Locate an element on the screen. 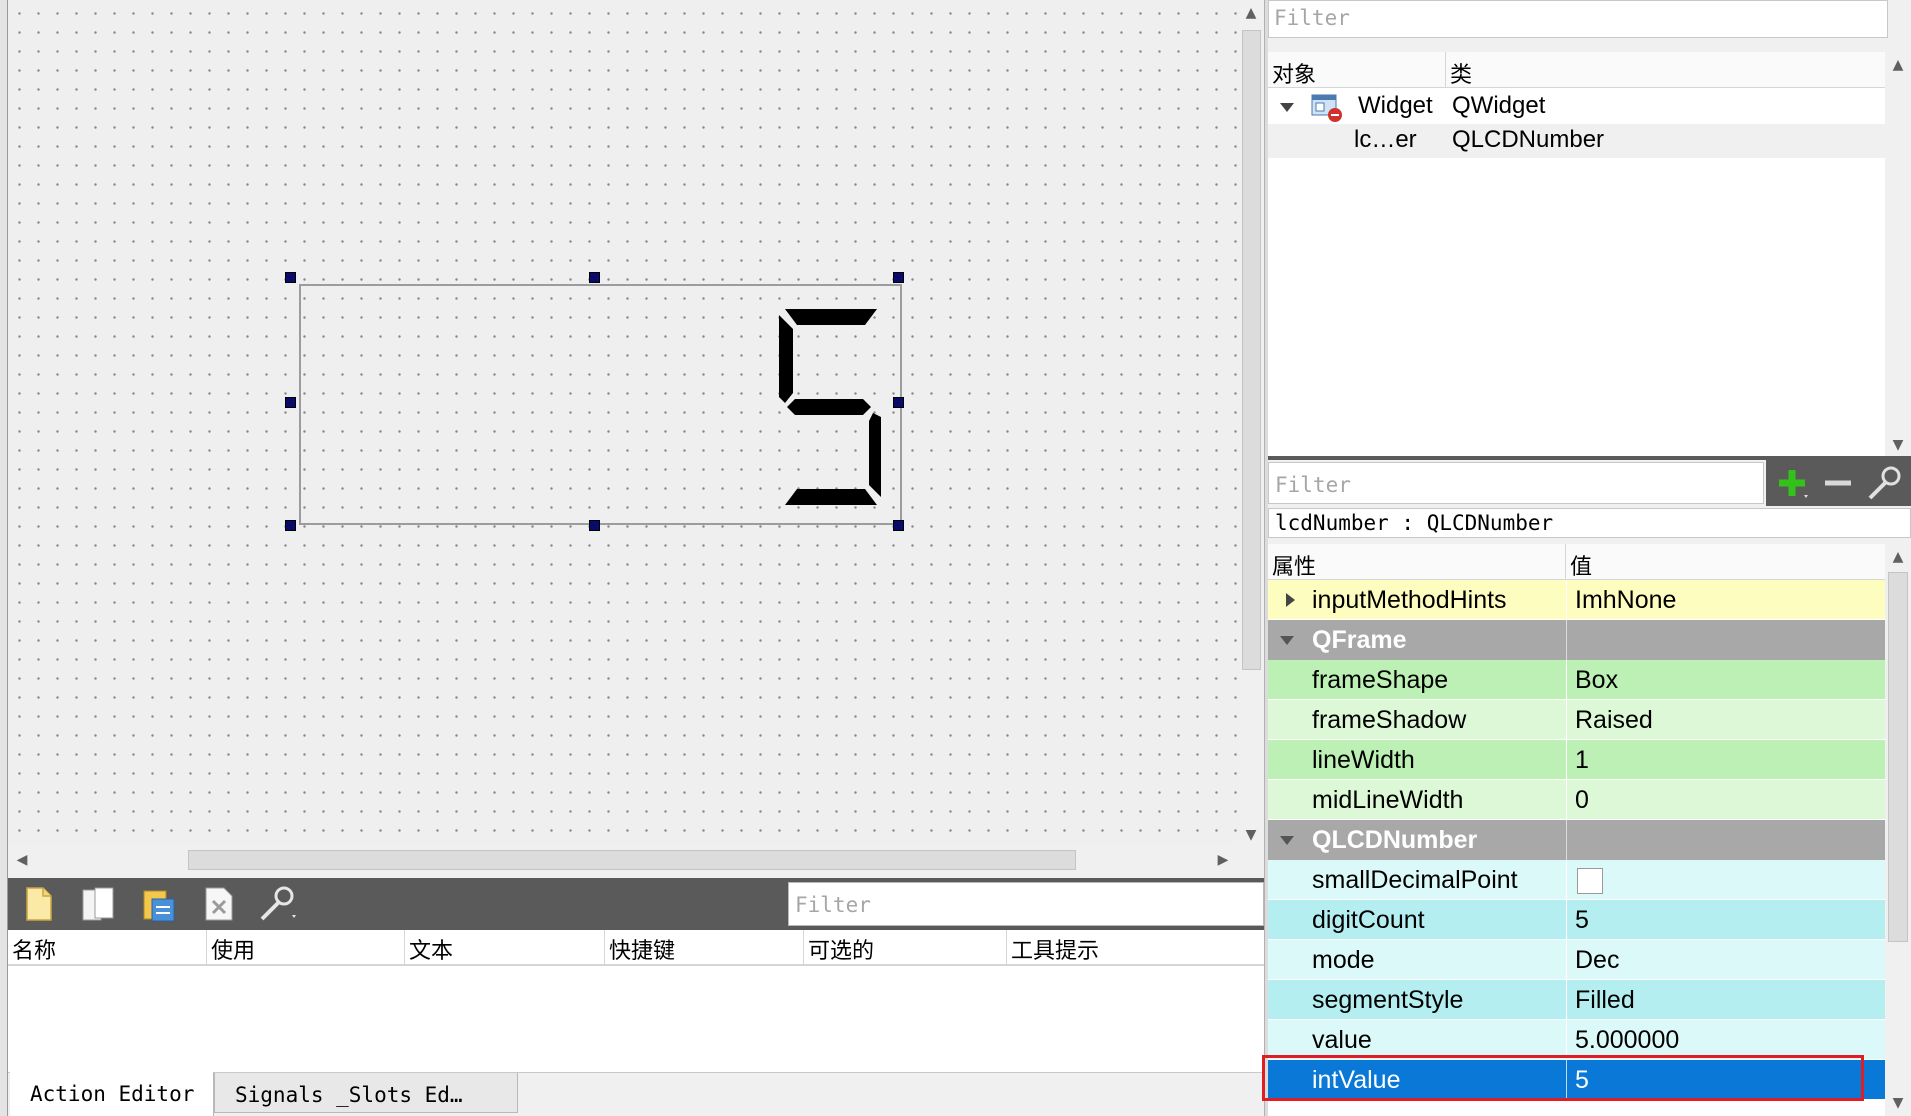 The image size is (1911, 1116). current-object-label: lcdNumber : QLCDNumber is located at coordinates (1589, 523).